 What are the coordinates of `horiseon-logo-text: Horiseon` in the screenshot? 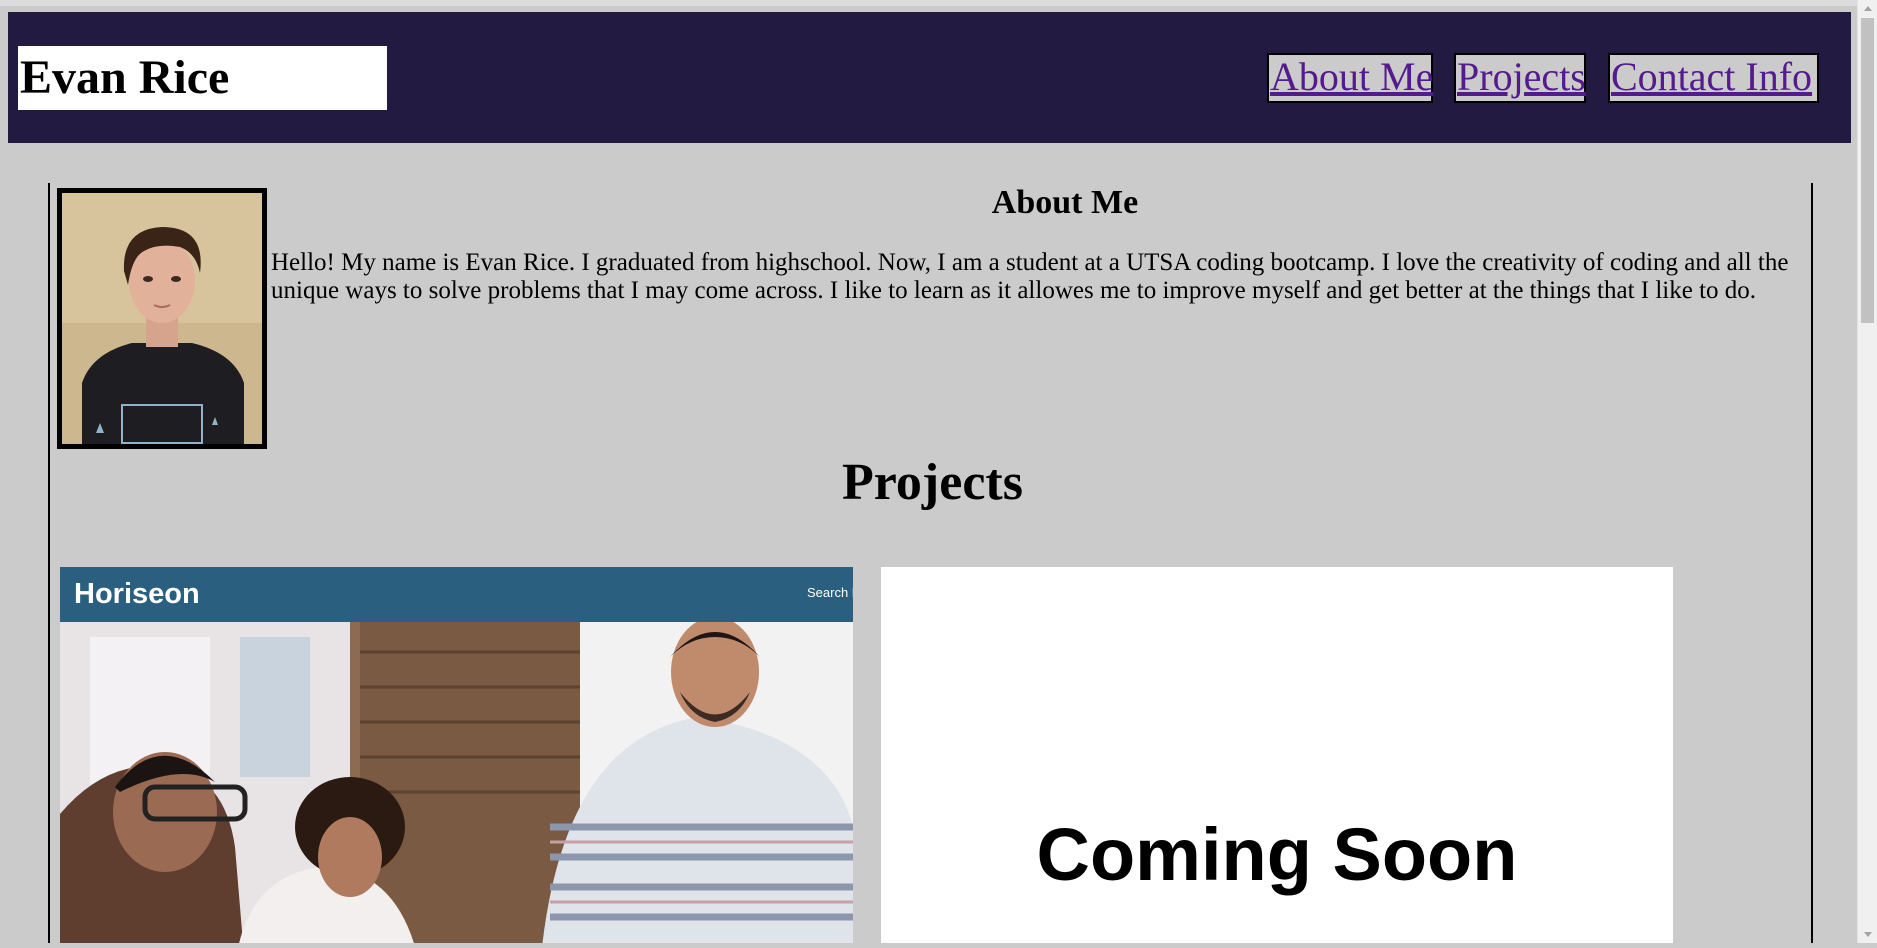 It's located at (137, 594).